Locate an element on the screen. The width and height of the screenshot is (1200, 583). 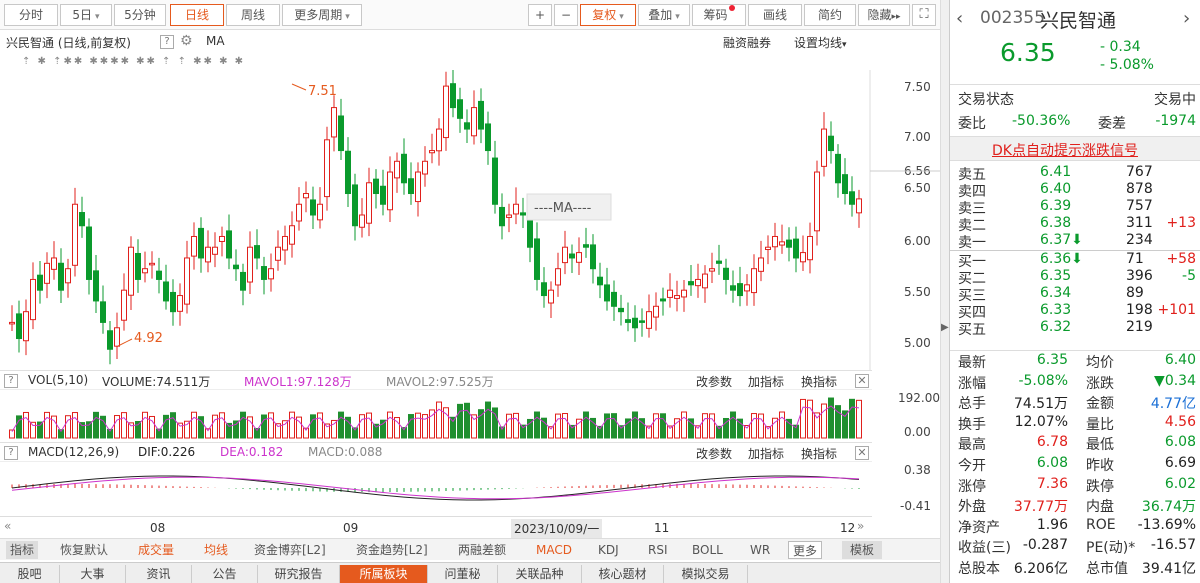
bid-row: 买四 6.33 198 +101 is located at coordinates (1076, 311).